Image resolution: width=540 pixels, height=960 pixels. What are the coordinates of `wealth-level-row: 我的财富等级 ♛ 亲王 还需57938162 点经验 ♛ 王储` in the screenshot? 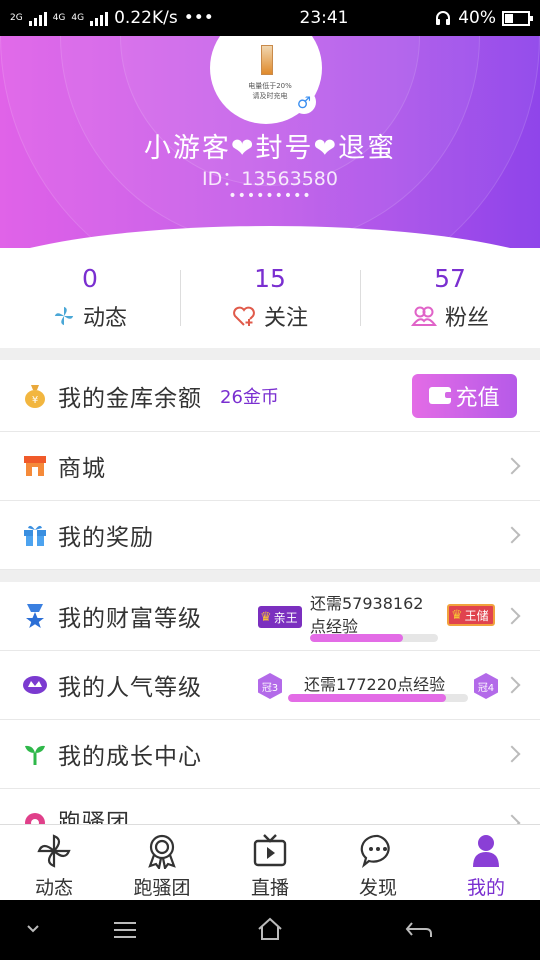 It's located at (270, 616).